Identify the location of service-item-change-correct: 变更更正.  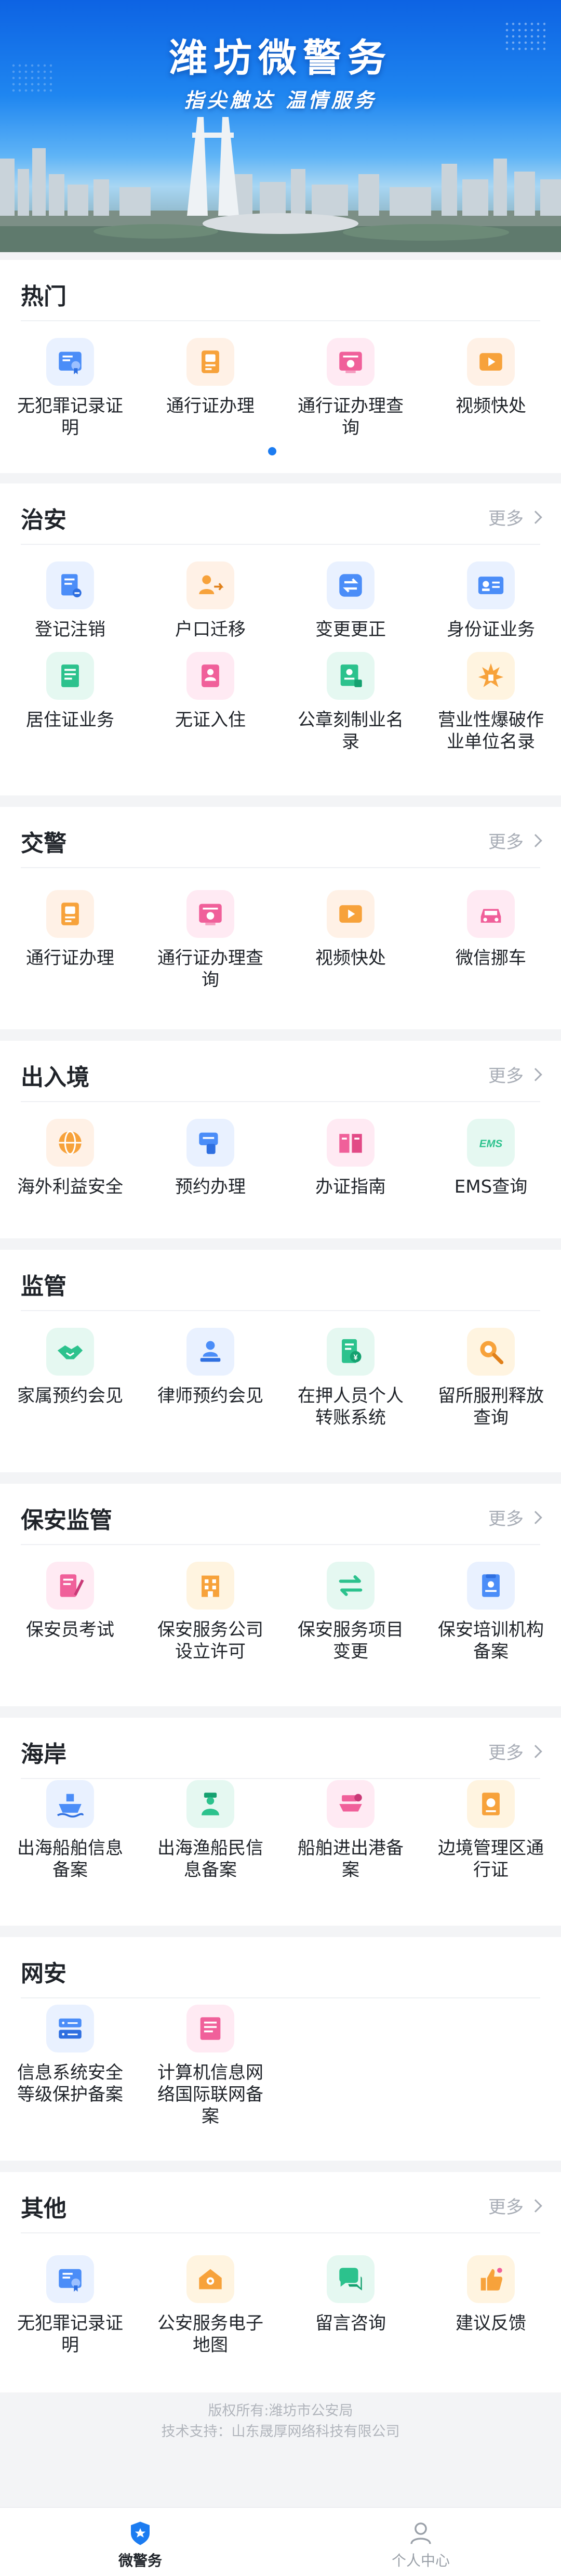
(350, 600).